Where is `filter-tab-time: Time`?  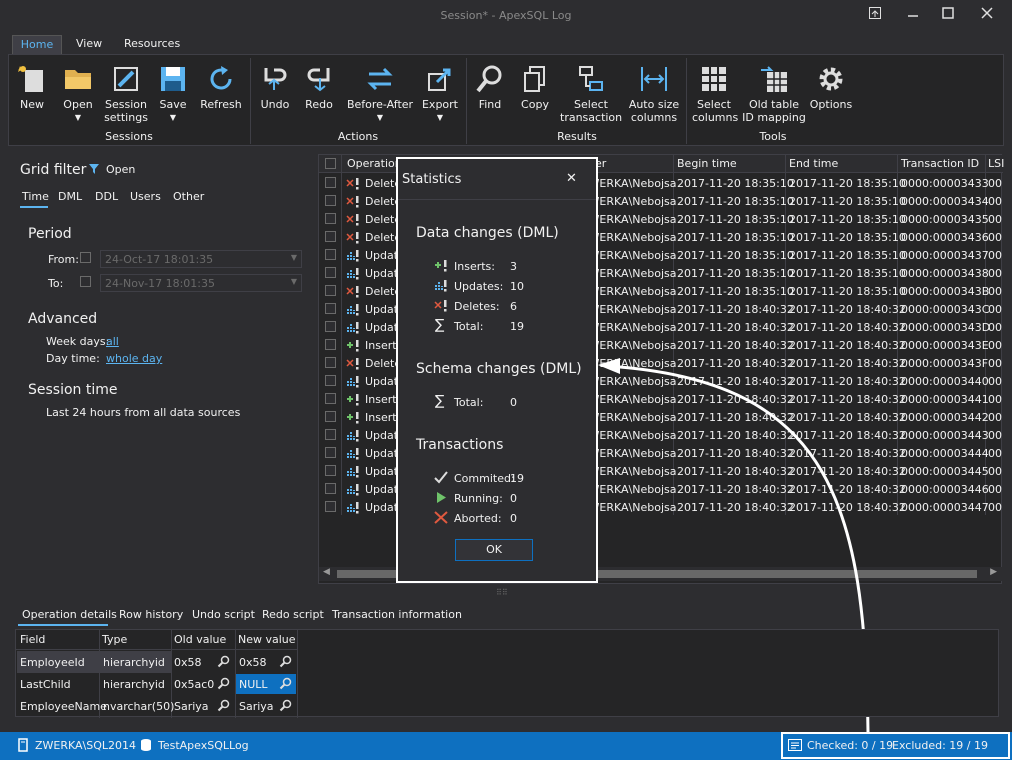
filter-tab-time: Time is located at coordinates (35, 196).